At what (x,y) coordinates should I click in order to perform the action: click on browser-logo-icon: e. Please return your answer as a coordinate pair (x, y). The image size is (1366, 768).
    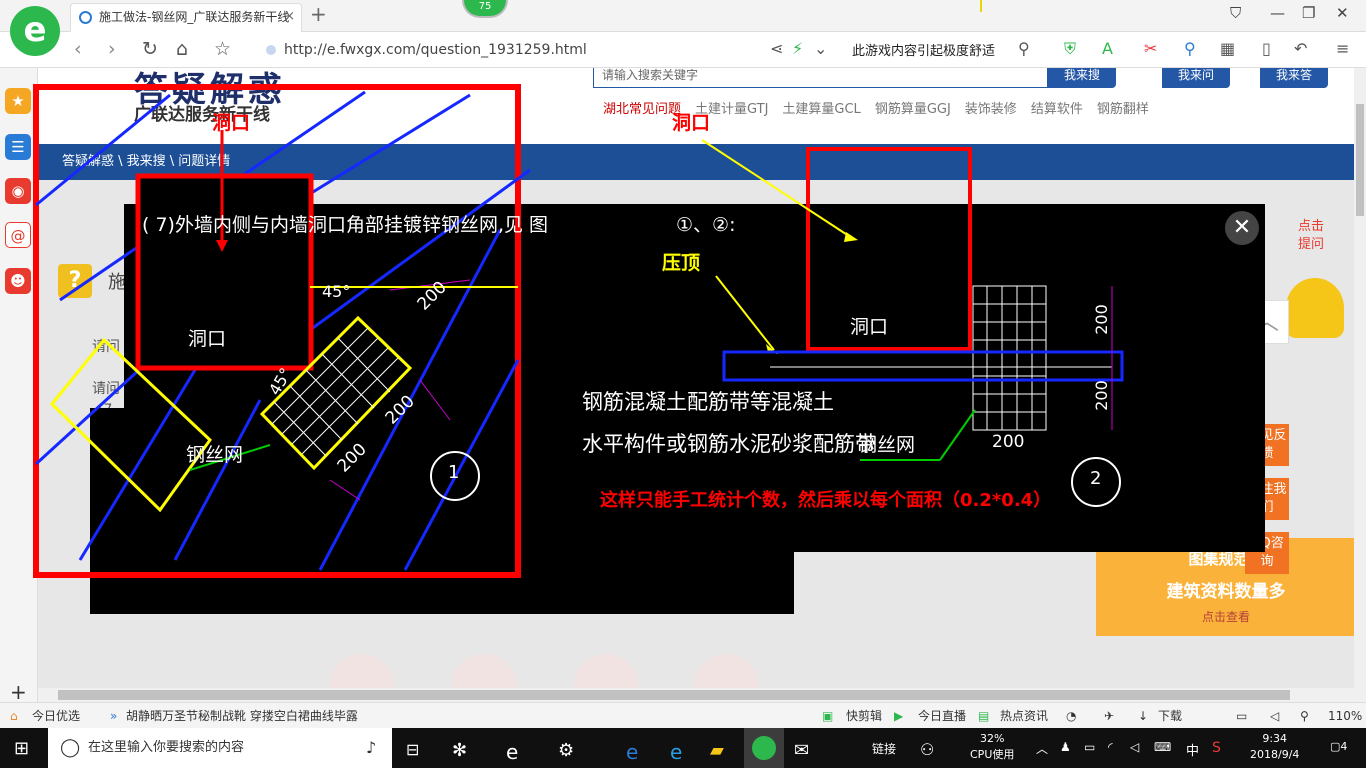
    Looking at the image, I should click on (35, 31).